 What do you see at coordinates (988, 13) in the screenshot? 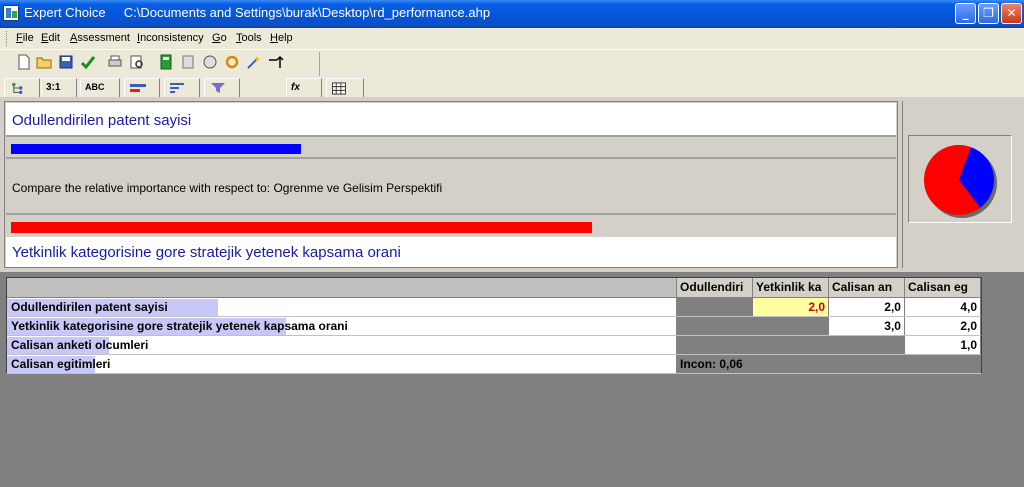
I see `maximize-button: ❐` at bounding box center [988, 13].